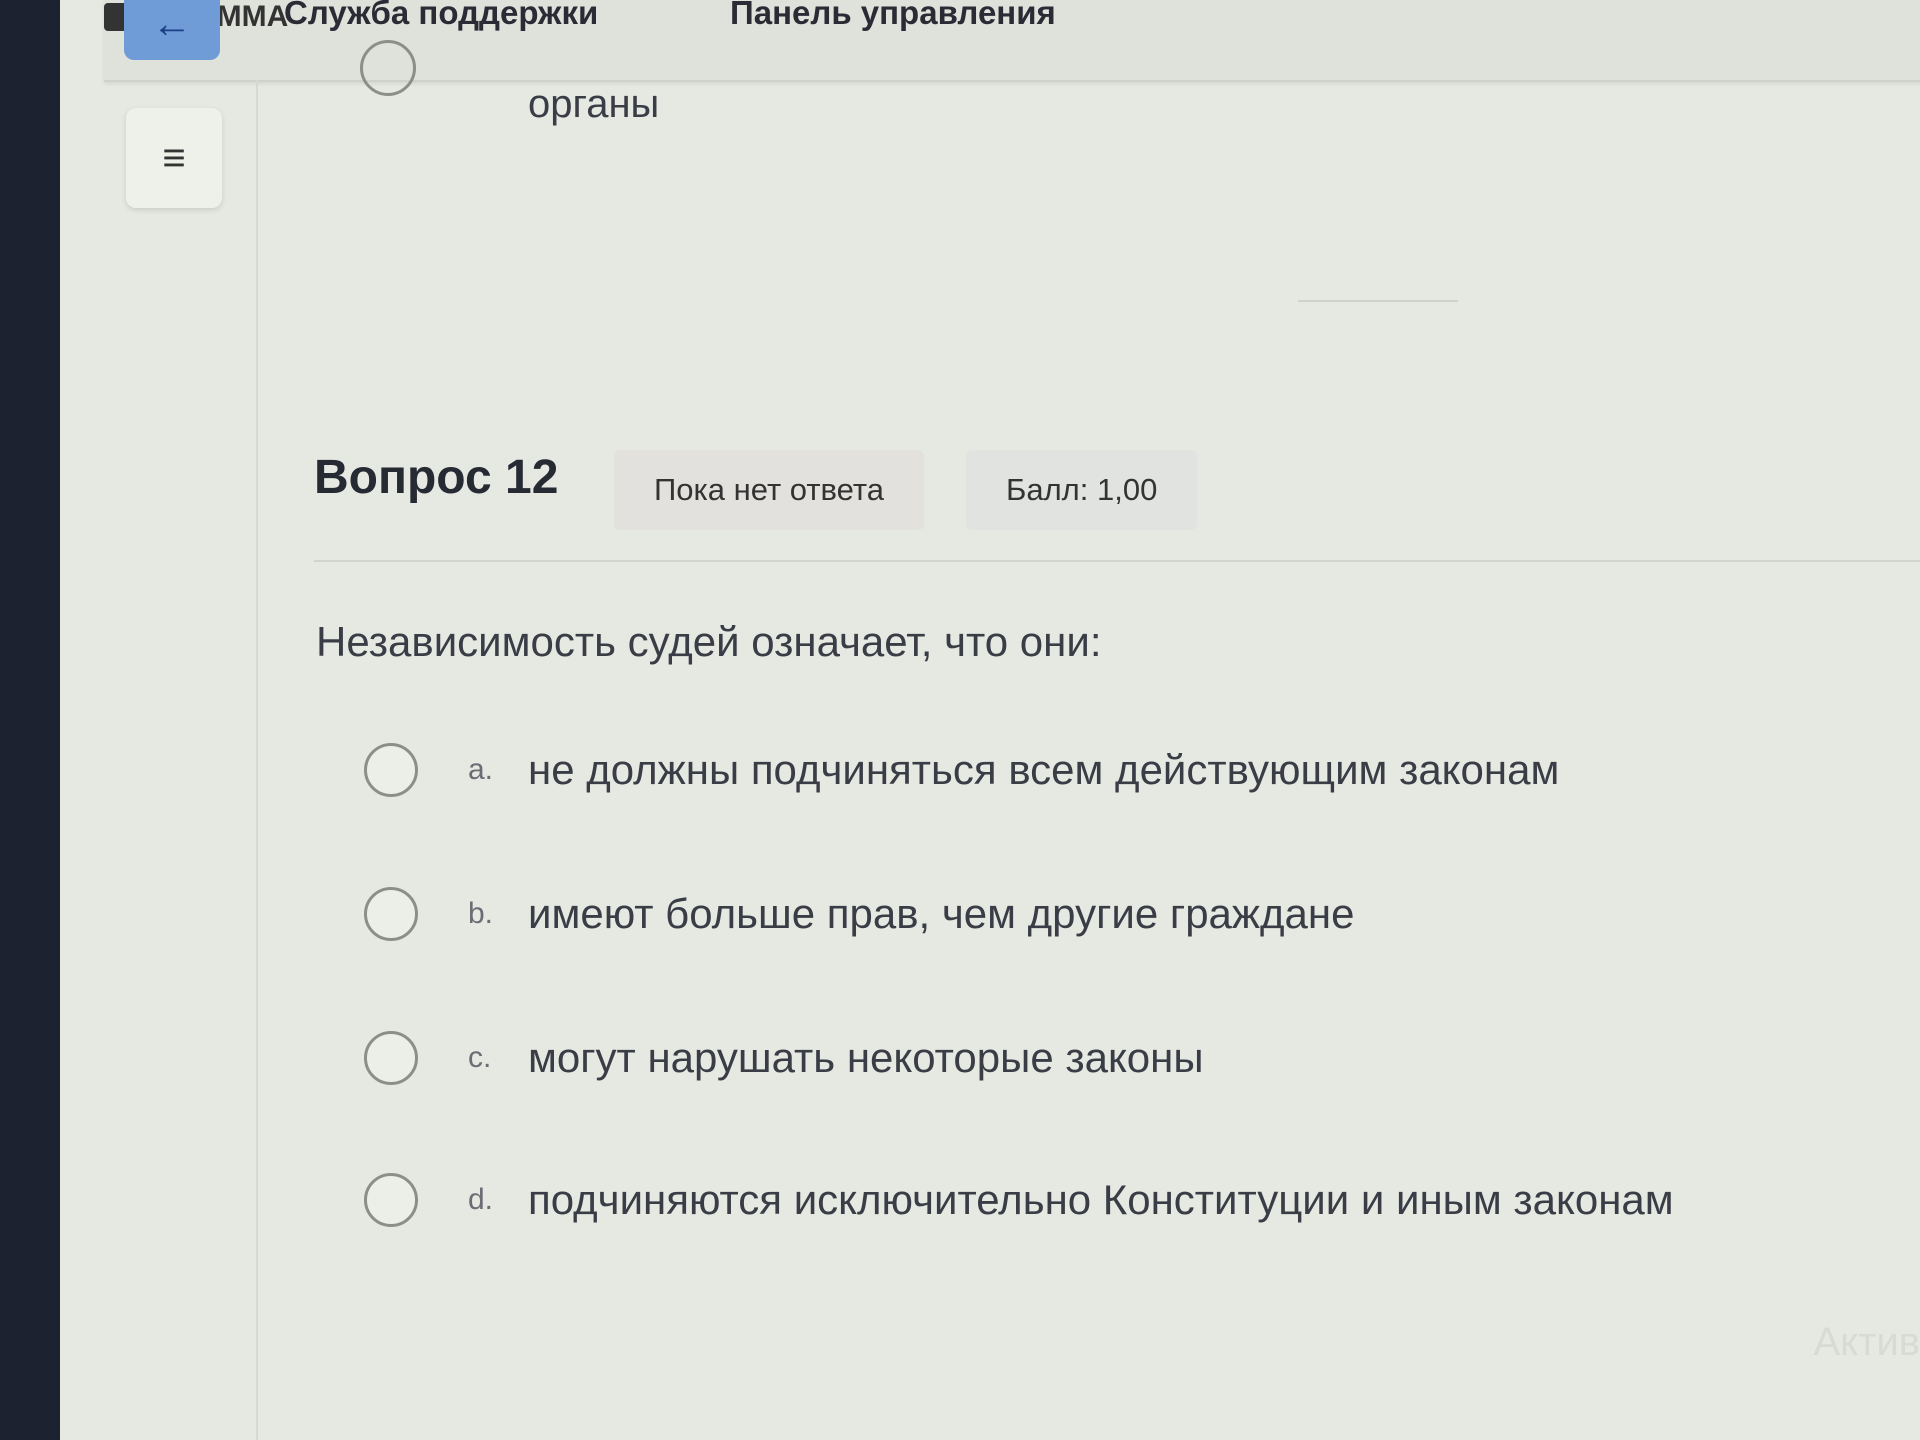 This screenshot has width=1920, height=1440. I want to click on nav-support-link: Служба поддержки, so click(441, 16).